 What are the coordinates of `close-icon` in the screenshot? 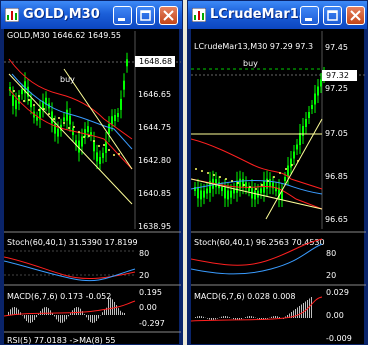 It's located at (355, 15).